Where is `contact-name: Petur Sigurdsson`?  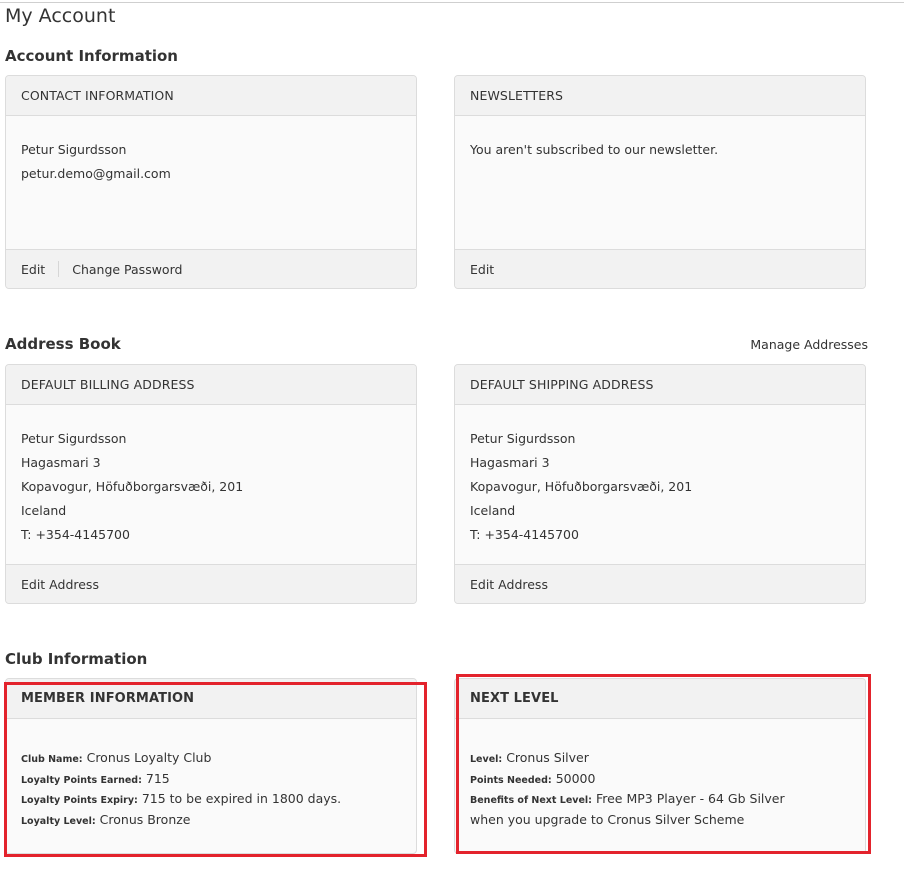 contact-name: Petur Sigurdsson is located at coordinates (74, 149).